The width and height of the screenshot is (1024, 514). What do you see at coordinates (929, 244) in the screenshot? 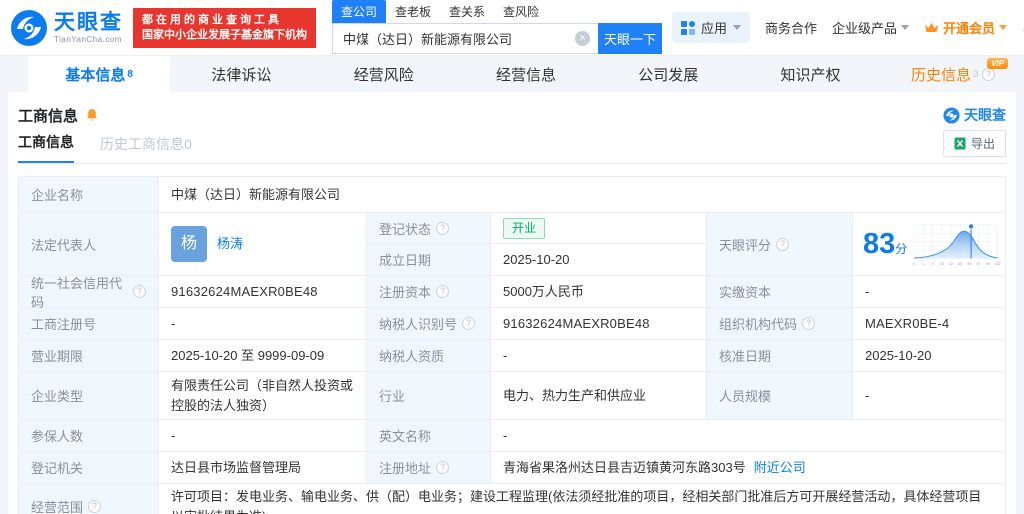
I see `field-value-tianyan-score: 83分 0 1 5 15 42 65 85 97 99 100` at bounding box center [929, 244].